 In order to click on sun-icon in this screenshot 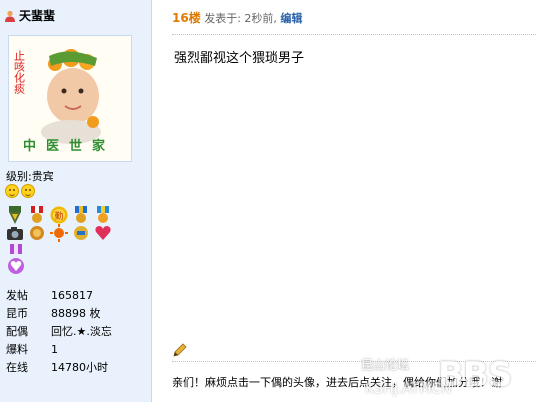, I will do `click(59, 233)`.